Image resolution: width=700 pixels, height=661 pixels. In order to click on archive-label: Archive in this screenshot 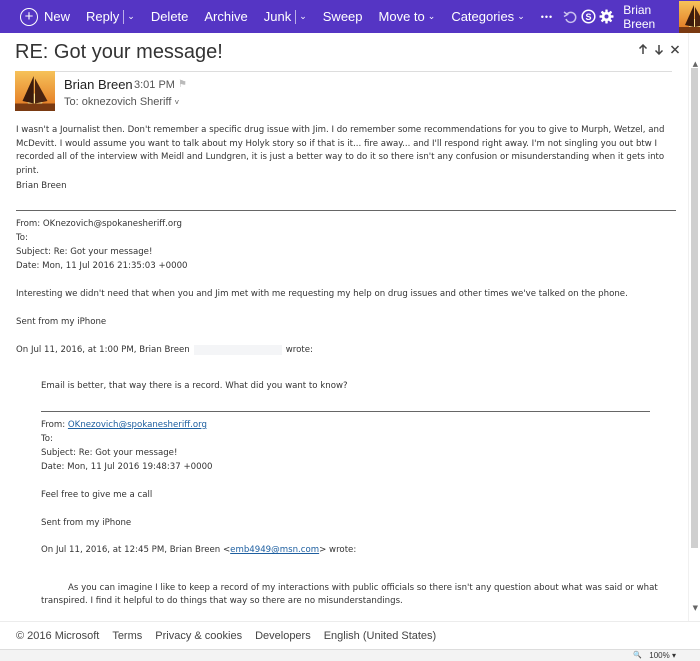, I will do `click(226, 16)`.